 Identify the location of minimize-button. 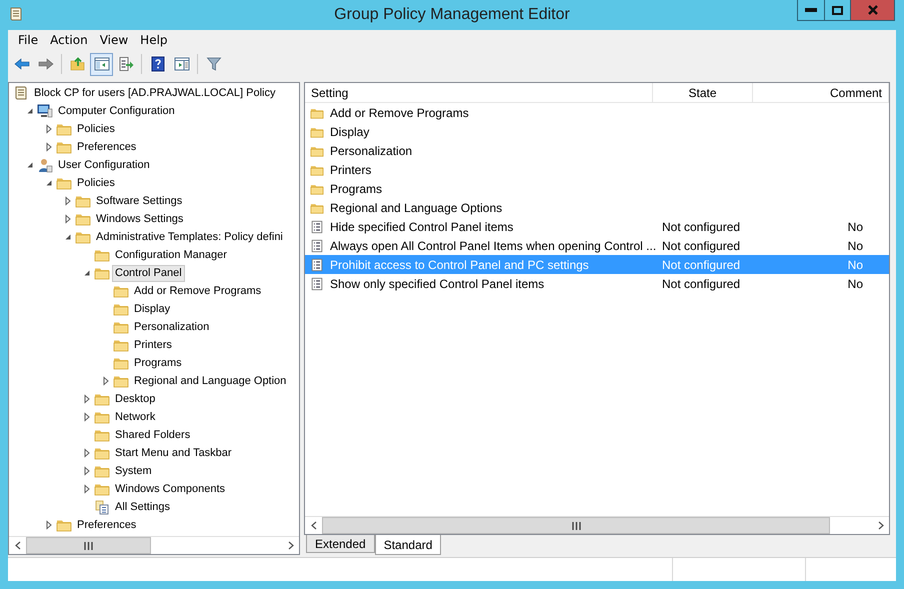
(811, 10).